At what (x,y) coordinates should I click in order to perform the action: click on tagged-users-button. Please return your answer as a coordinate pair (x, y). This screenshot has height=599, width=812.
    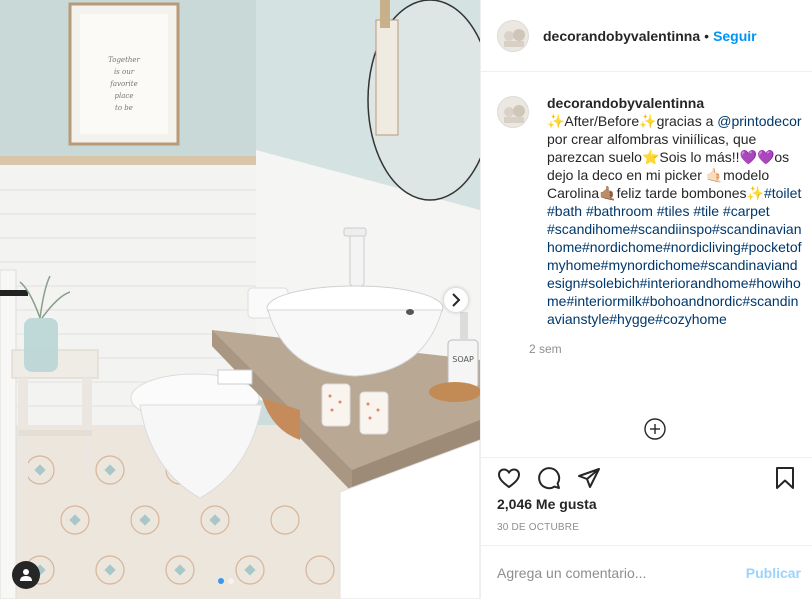
    Looking at the image, I should click on (26, 575).